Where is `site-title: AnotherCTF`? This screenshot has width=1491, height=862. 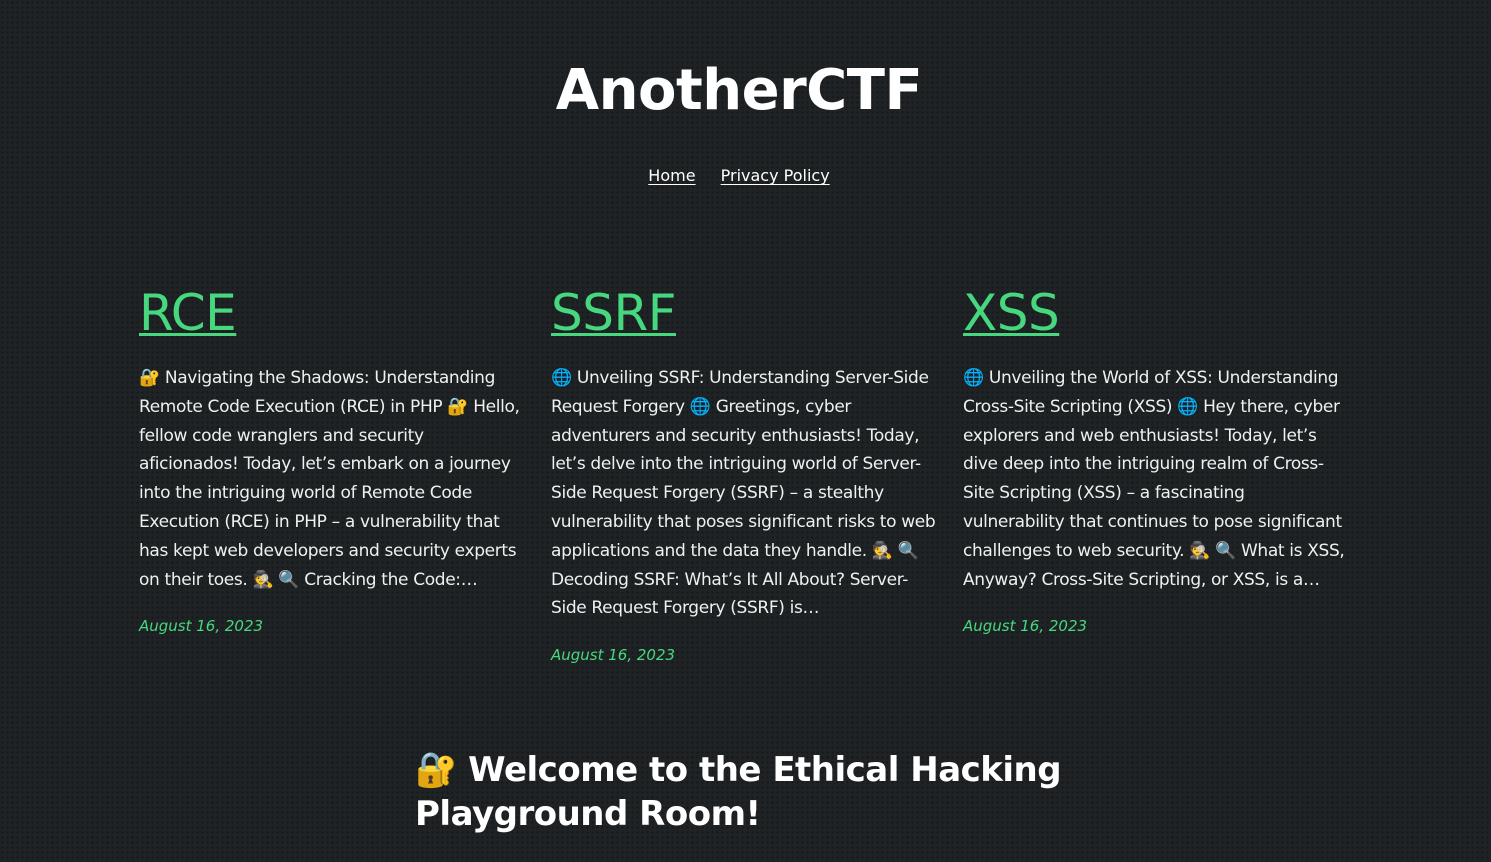
site-title: AnotherCTF is located at coordinates (739, 91).